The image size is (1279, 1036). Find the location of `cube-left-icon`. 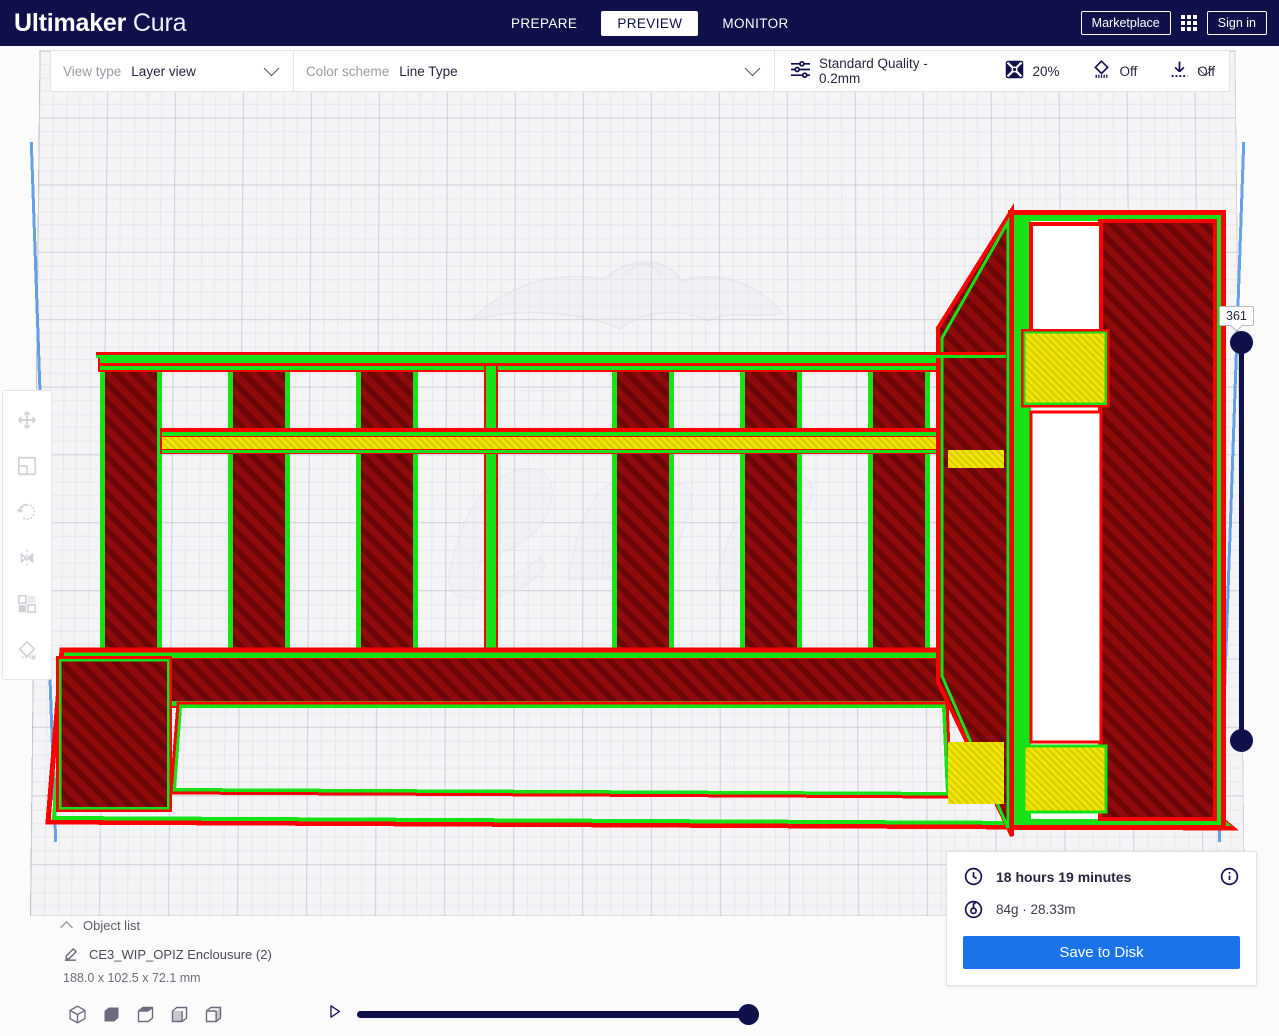

cube-left-icon is located at coordinates (179, 1014).